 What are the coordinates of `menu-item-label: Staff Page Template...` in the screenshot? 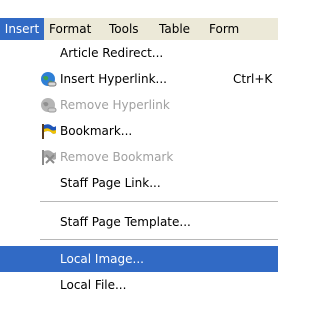 It's located at (125, 222).